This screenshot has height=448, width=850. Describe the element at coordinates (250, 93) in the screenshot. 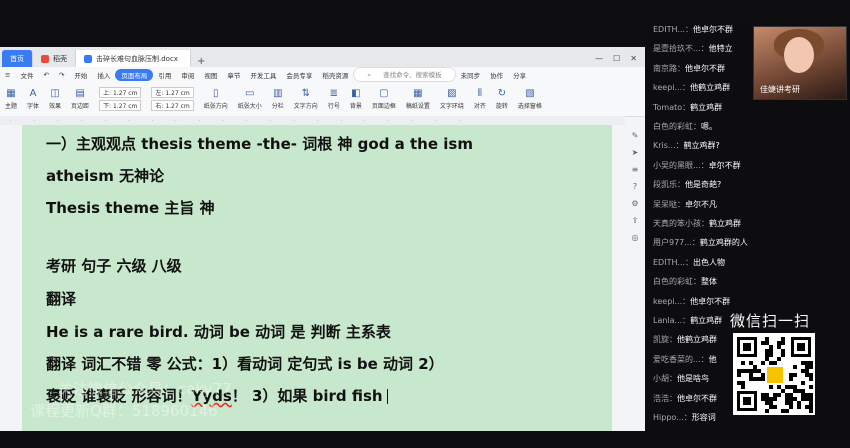

I see `paper-size-icon: ▭` at that location.